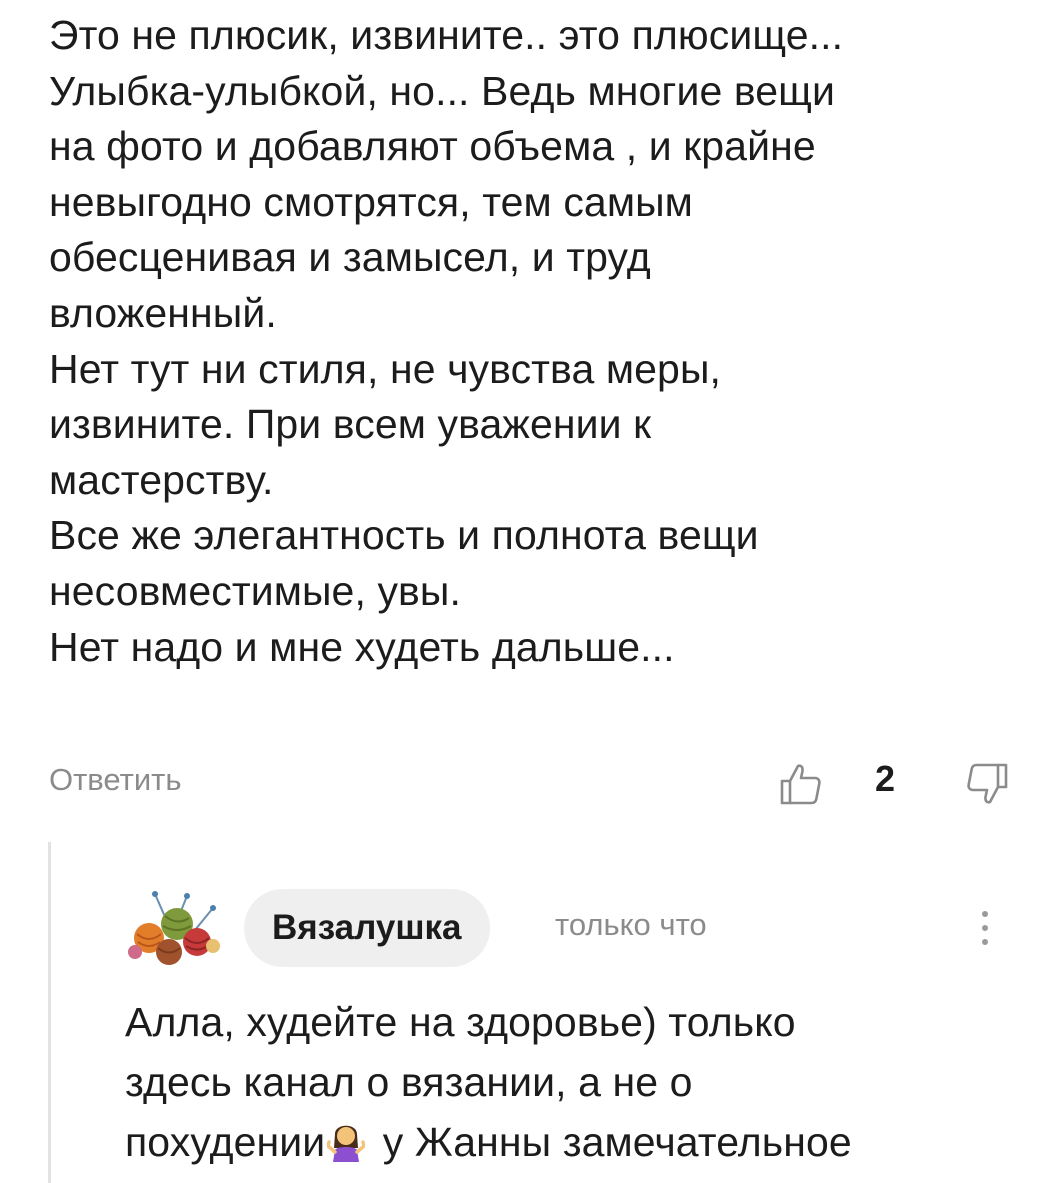 The image size is (1051, 1183). I want to click on comment-text-line: невыгодно смотрятся, тем самым, so click(371, 201).